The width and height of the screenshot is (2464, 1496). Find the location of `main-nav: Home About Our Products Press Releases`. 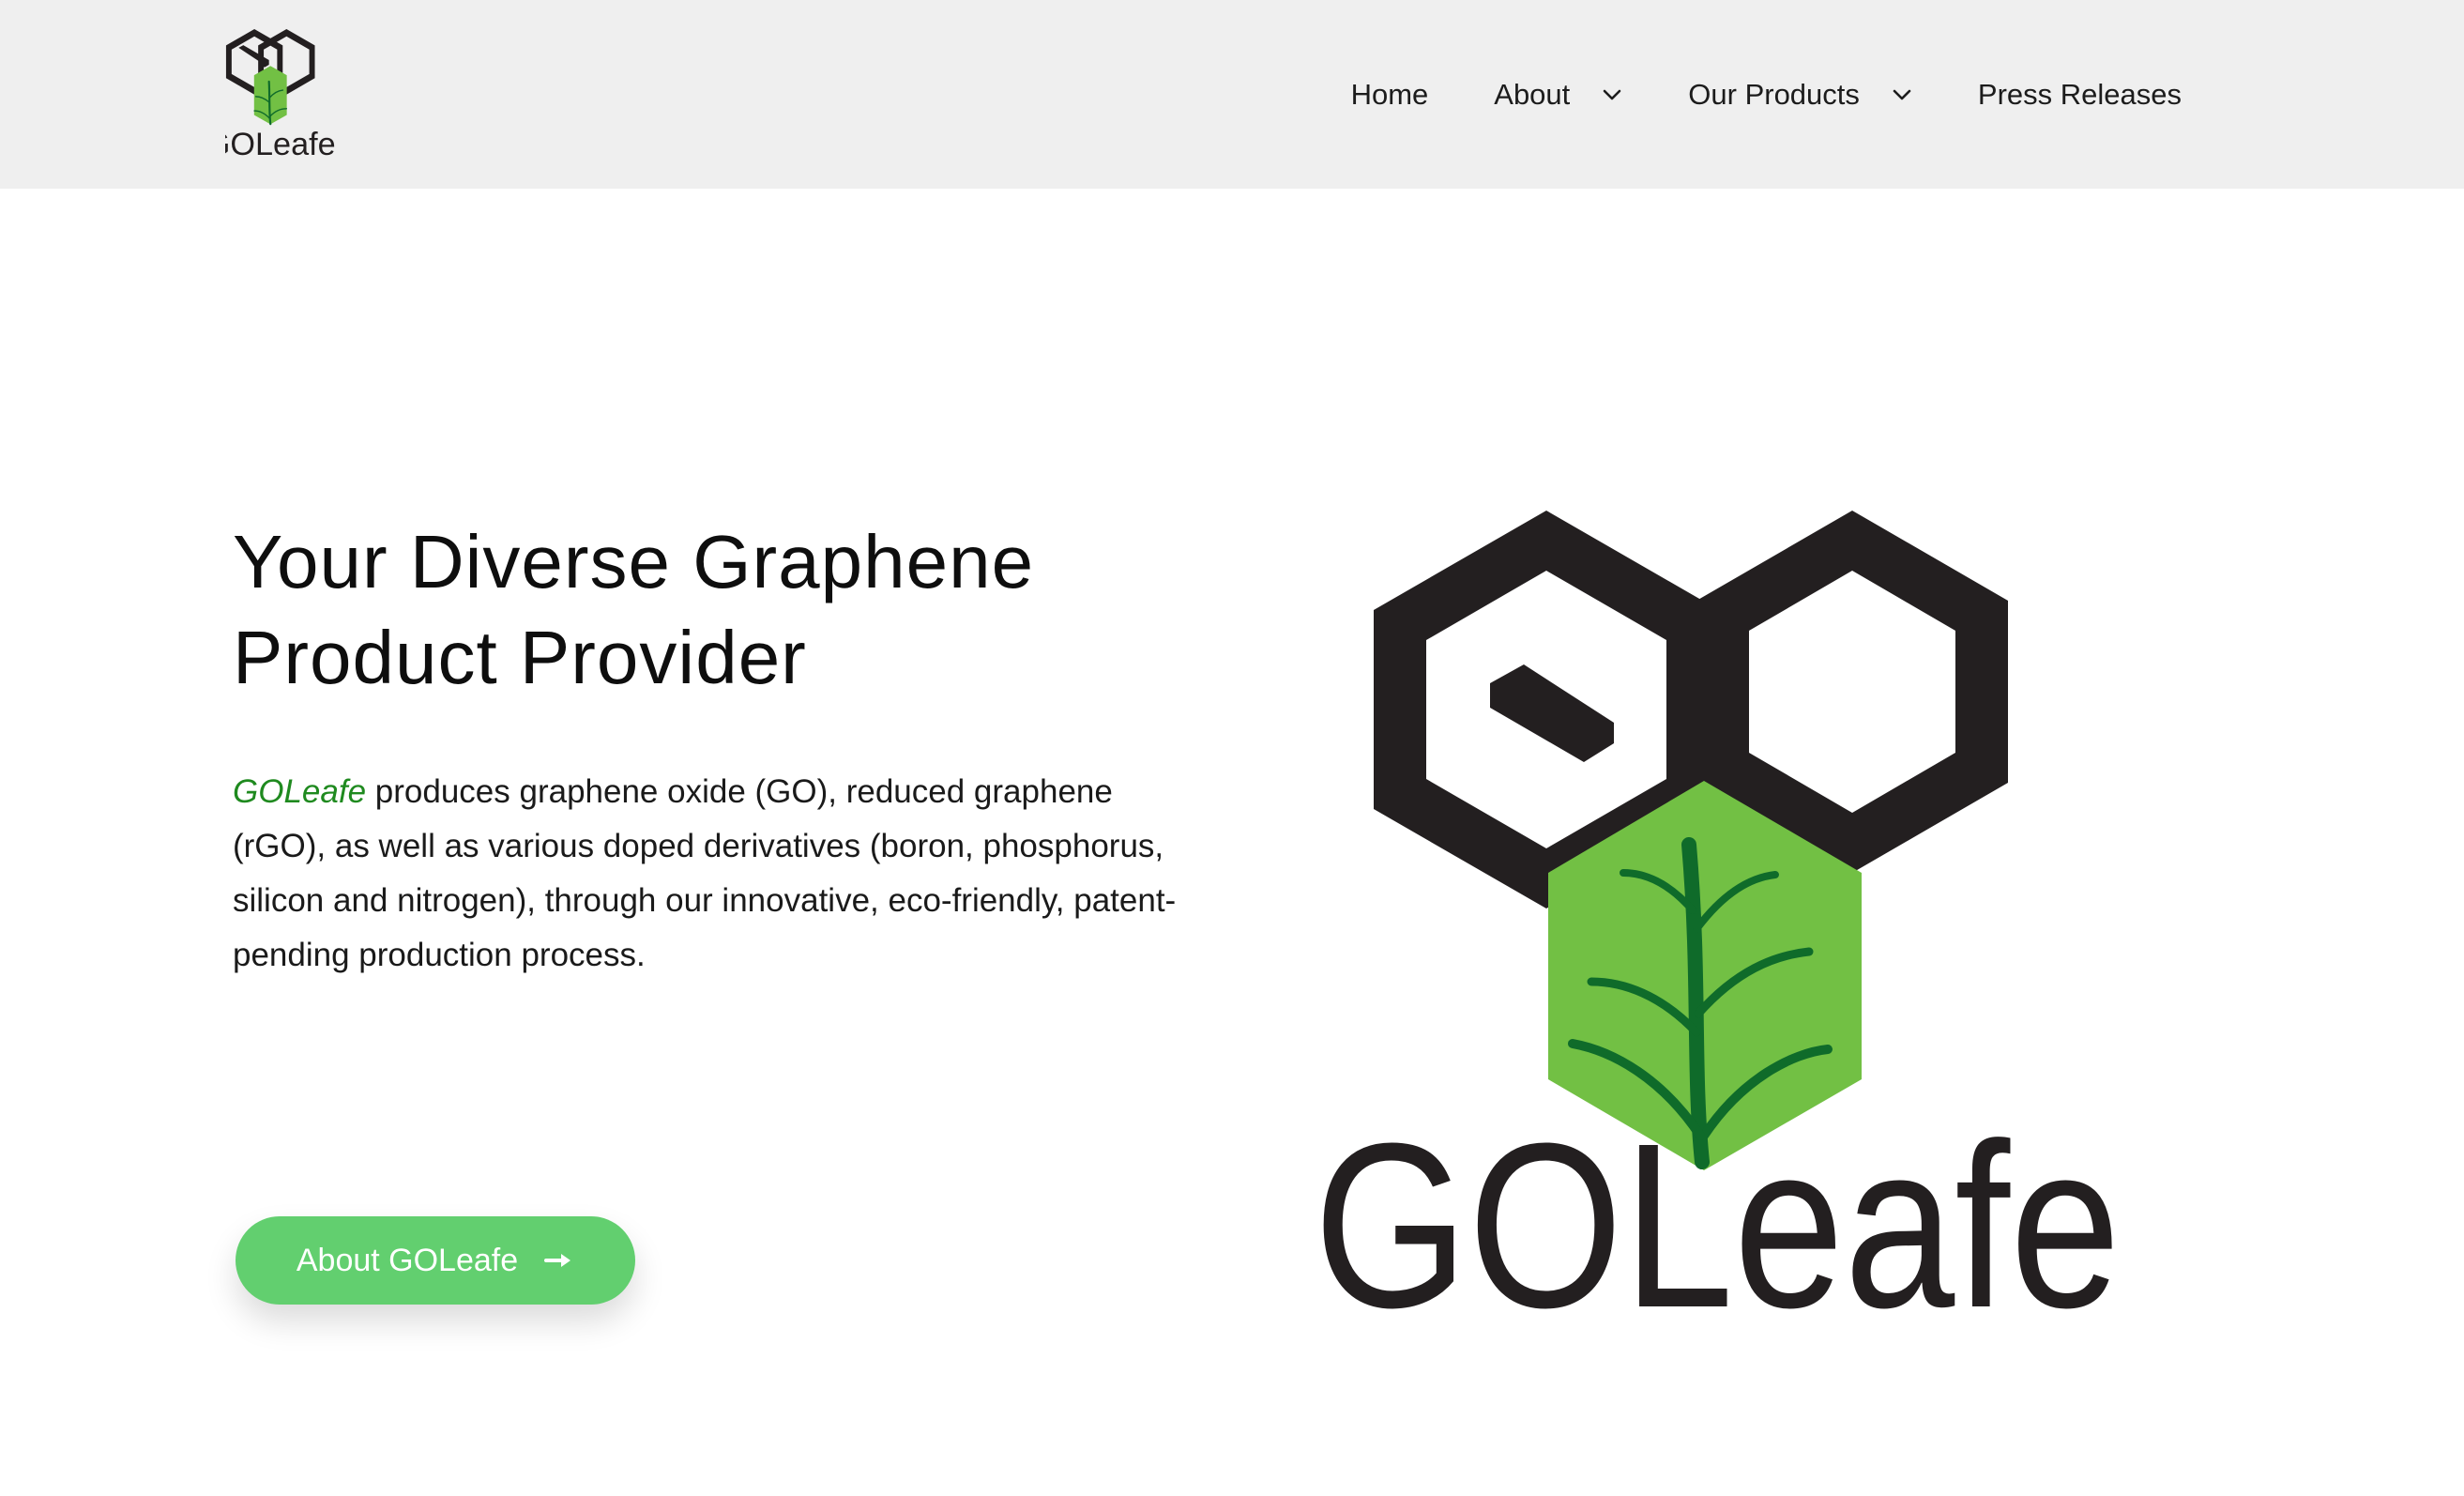

main-nav: Home About Our Products Press Releases is located at coordinates (1766, 94).